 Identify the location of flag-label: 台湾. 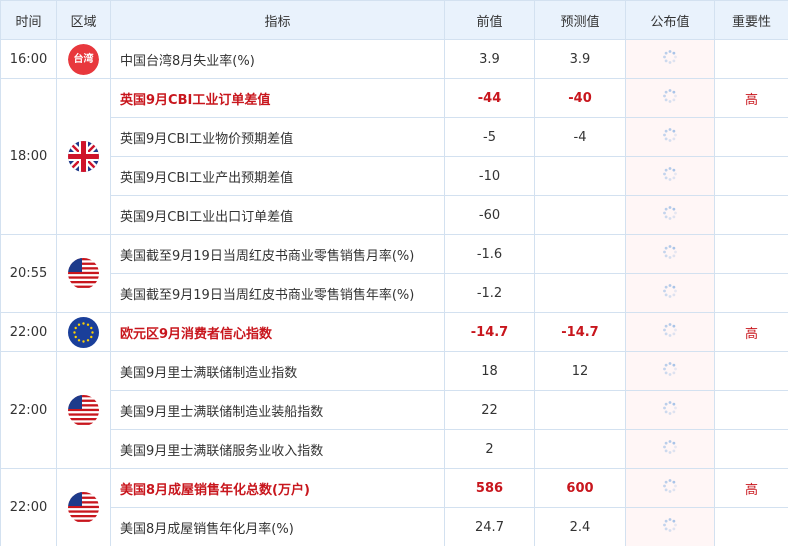
(83, 59).